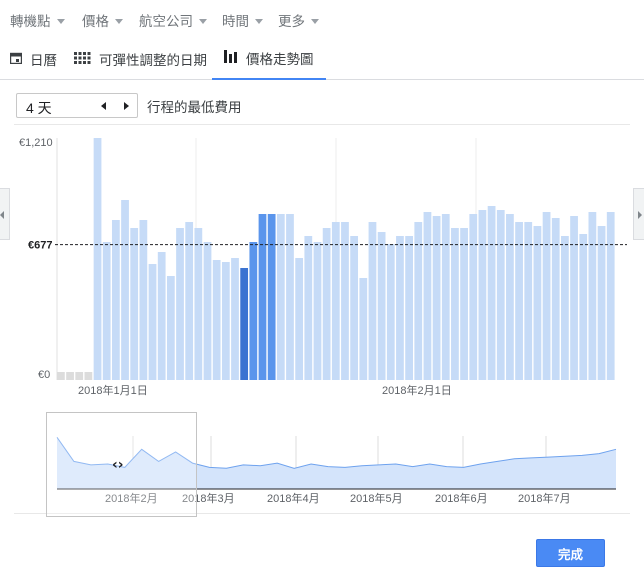  I want to click on duration-increase-button, so click(126, 106).